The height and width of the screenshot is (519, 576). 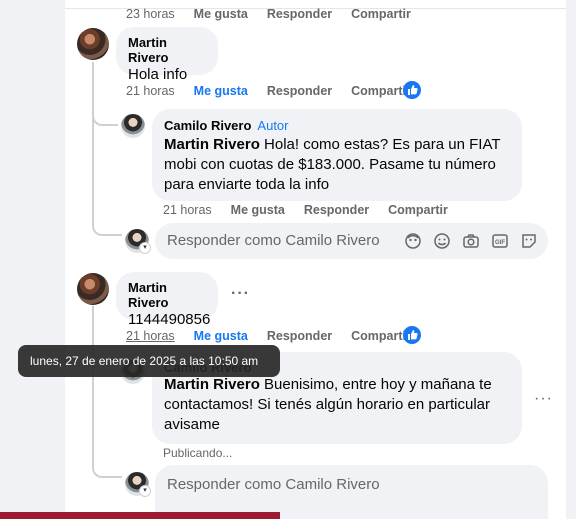 I want to click on reply-author: Camilo Rivero, so click(x=207, y=125).